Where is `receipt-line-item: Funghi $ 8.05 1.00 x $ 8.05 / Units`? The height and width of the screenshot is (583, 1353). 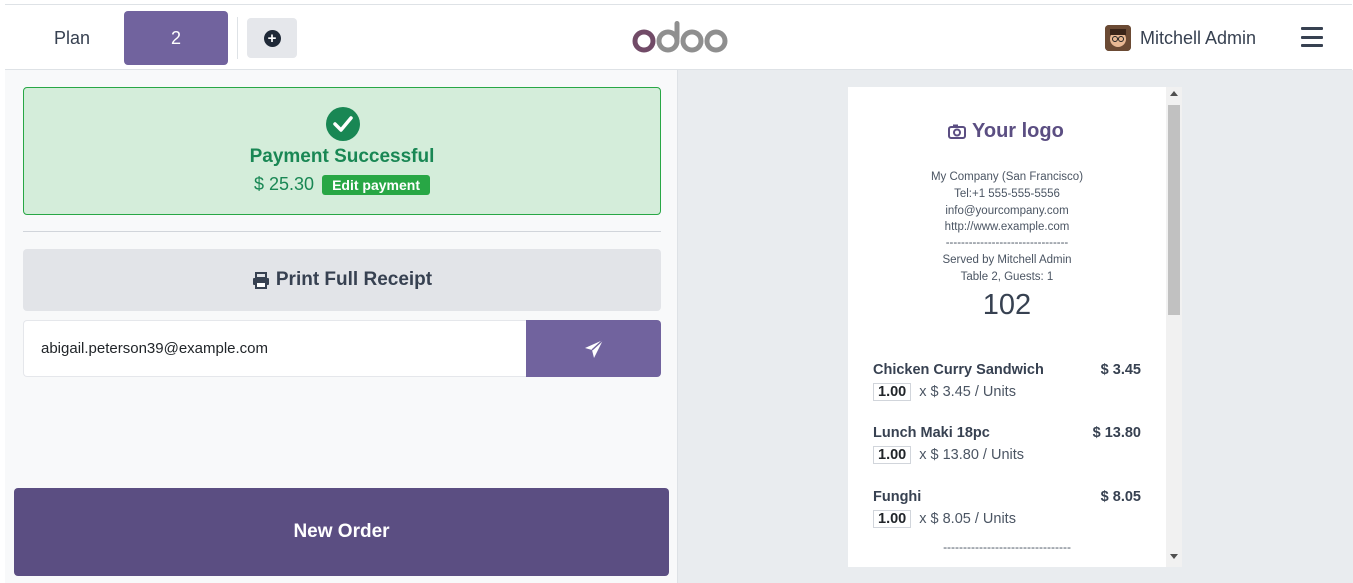
receipt-line-item: Funghi $ 8.05 1.00 x $ 8.05 / Units is located at coordinates (1007, 508).